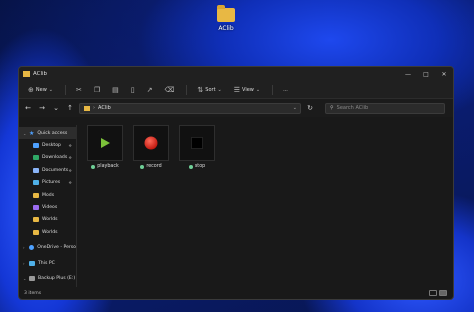 The image size is (474, 312). I want to click on item-count: 3 items, so click(33, 293).